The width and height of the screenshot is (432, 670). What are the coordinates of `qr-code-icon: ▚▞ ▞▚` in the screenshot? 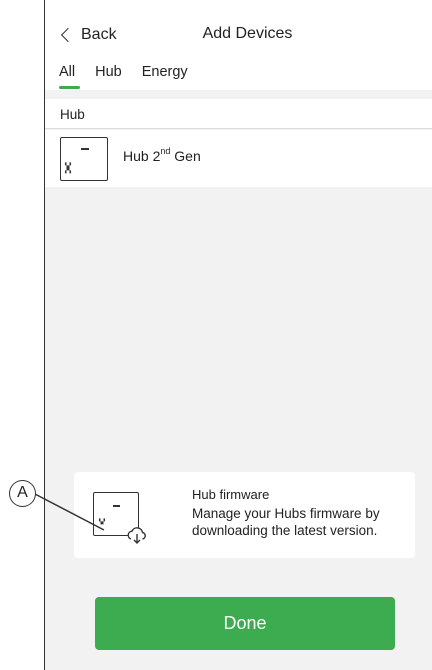 It's located at (68, 168).